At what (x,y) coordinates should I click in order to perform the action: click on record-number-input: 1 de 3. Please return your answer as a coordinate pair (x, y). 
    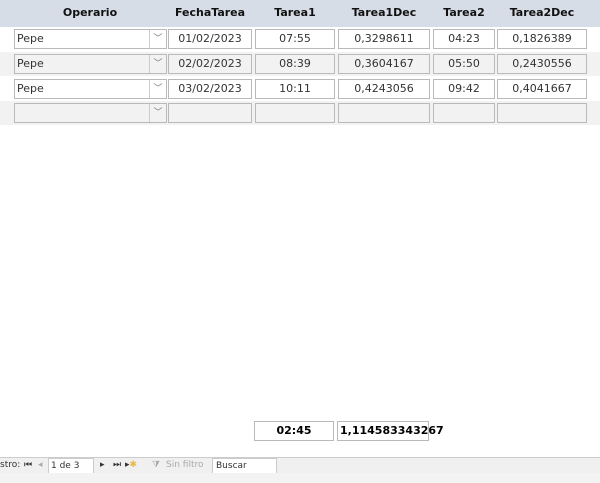
    Looking at the image, I should click on (71, 466).